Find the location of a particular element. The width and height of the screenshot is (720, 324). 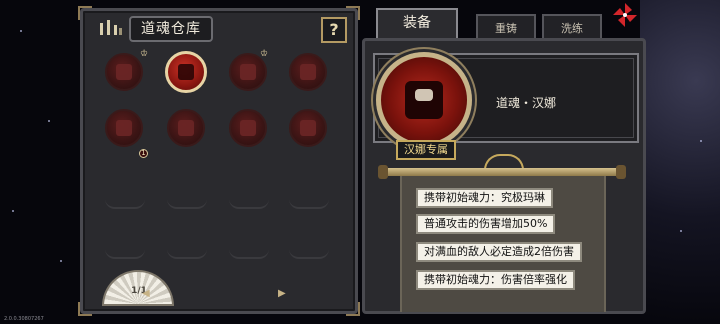

panel-title: 道魂仓库 is located at coordinates (171, 29).